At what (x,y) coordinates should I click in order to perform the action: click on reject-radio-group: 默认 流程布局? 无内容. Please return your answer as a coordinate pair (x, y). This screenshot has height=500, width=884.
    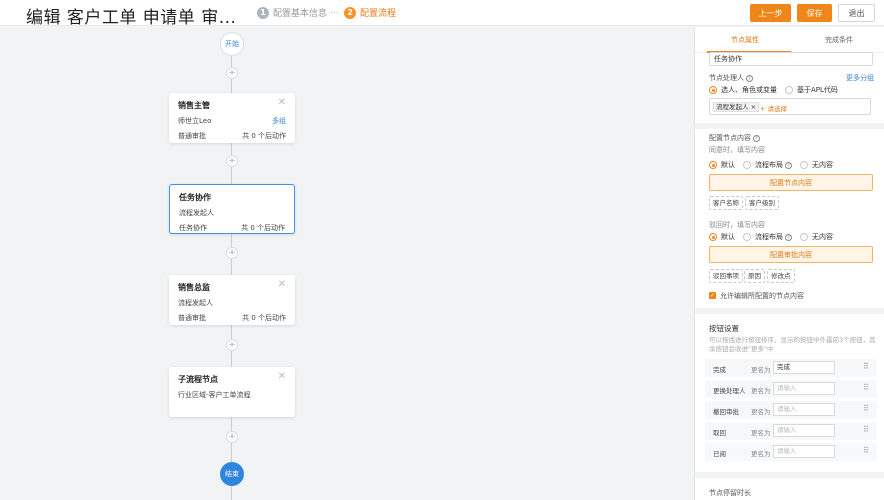
    Looking at the image, I should click on (775, 237).